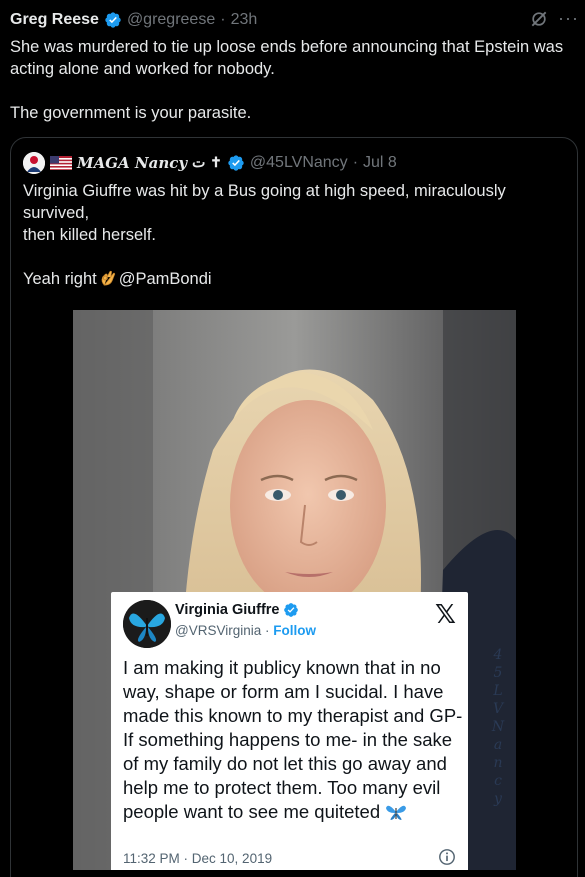  I want to click on info-icon, so click(447, 857).